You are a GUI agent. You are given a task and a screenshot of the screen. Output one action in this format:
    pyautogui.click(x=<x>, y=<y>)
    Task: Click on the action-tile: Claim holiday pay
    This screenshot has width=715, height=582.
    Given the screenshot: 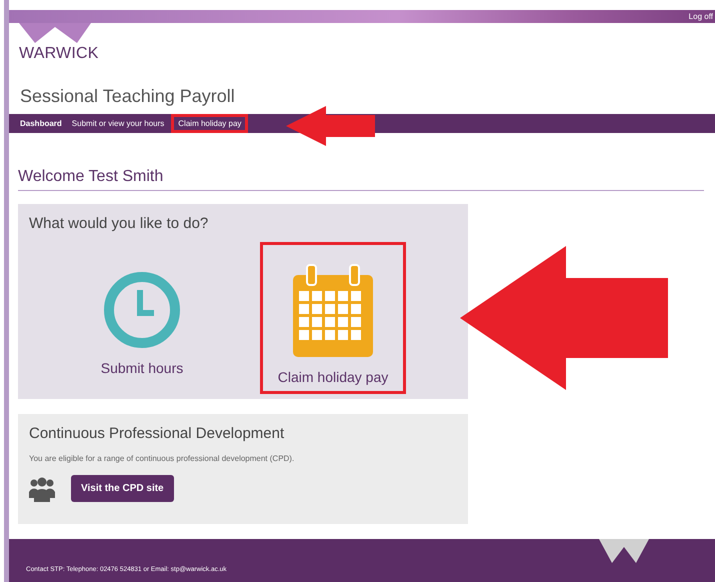 What is the action you would take?
    pyautogui.click(x=333, y=318)
    